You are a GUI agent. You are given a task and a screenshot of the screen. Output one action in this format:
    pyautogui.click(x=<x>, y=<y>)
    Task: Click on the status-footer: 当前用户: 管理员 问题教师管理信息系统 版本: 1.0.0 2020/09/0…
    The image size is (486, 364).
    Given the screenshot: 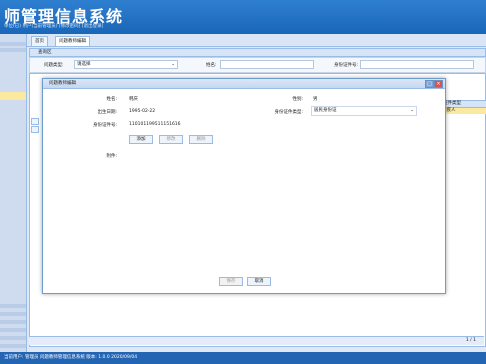 What is the action you would take?
    pyautogui.click(x=243, y=358)
    